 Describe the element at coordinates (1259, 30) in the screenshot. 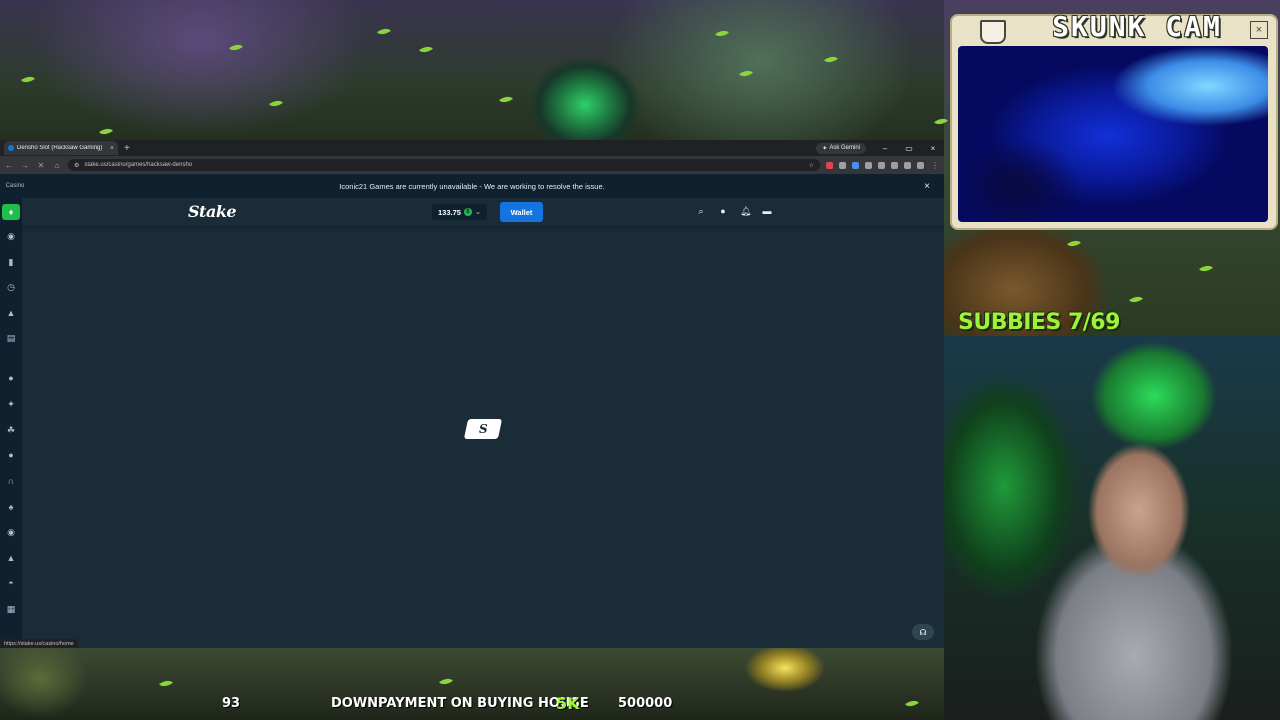

I see `close-icon: ×` at that location.